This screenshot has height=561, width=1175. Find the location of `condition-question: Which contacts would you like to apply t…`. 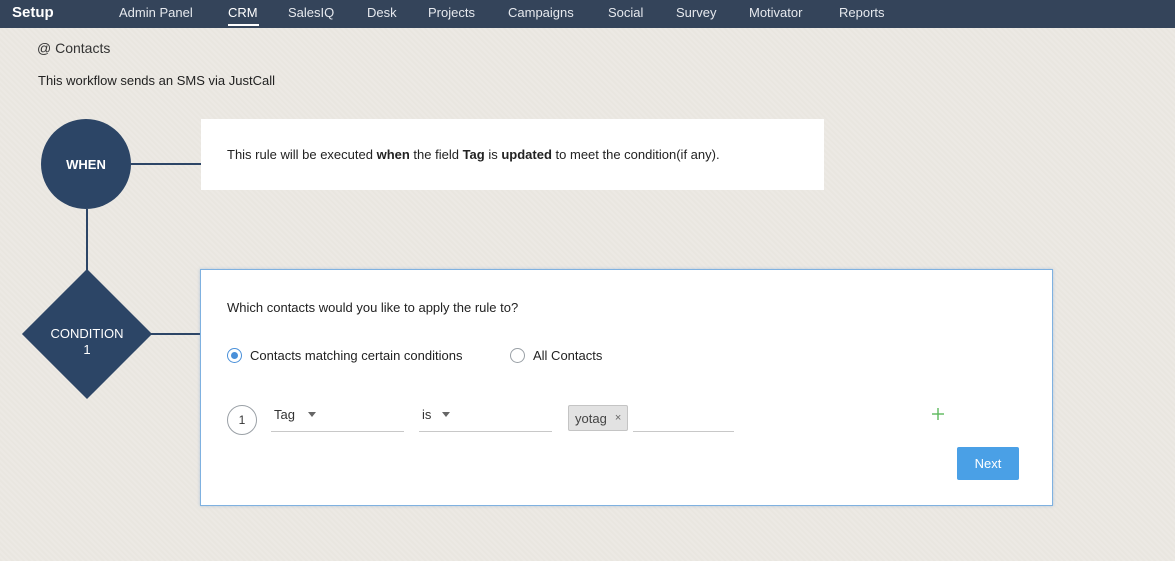

condition-question: Which contacts would you like to apply t… is located at coordinates (373, 307).